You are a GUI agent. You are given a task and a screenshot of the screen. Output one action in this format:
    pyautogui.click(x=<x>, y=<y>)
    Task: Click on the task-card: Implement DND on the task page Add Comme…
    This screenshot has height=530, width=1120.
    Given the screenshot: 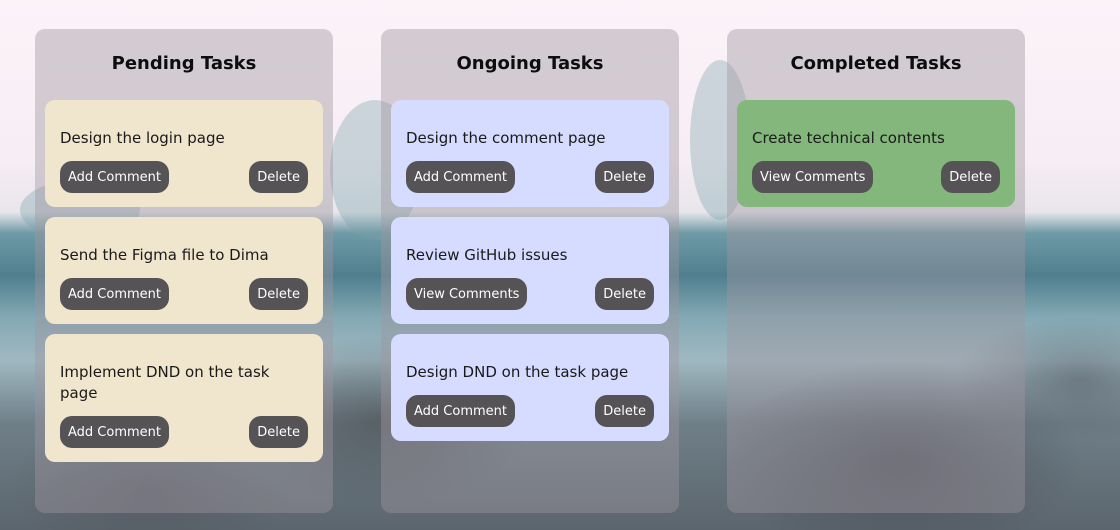 What is the action you would take?
    pyautogui.click(x=184, y=398)
    